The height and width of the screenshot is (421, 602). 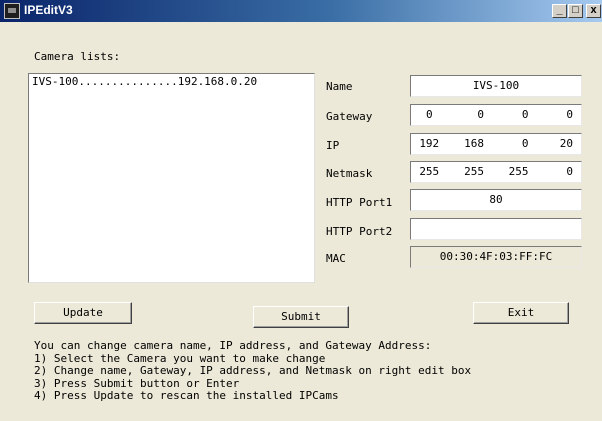 I want to click on minimize-button: _, so click(x=559, y=11).